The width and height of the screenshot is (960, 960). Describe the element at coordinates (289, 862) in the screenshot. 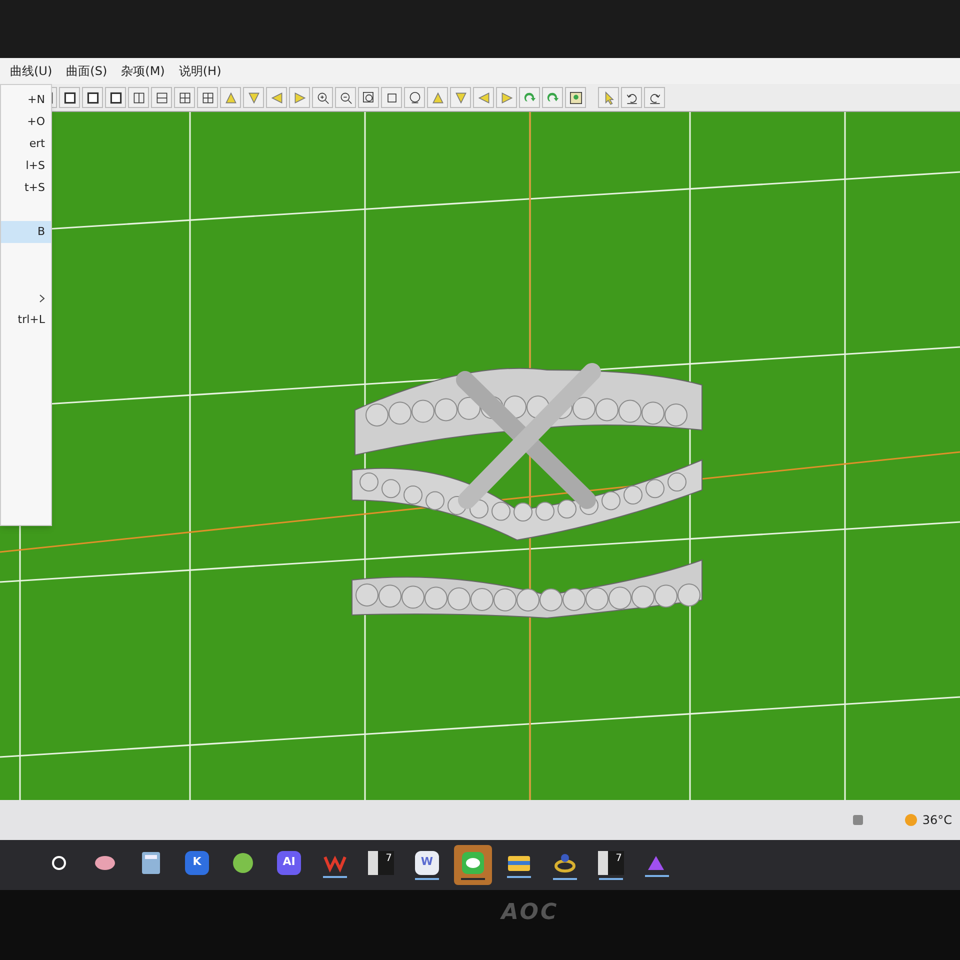

I see `app-logo-icon: AI` at that location.